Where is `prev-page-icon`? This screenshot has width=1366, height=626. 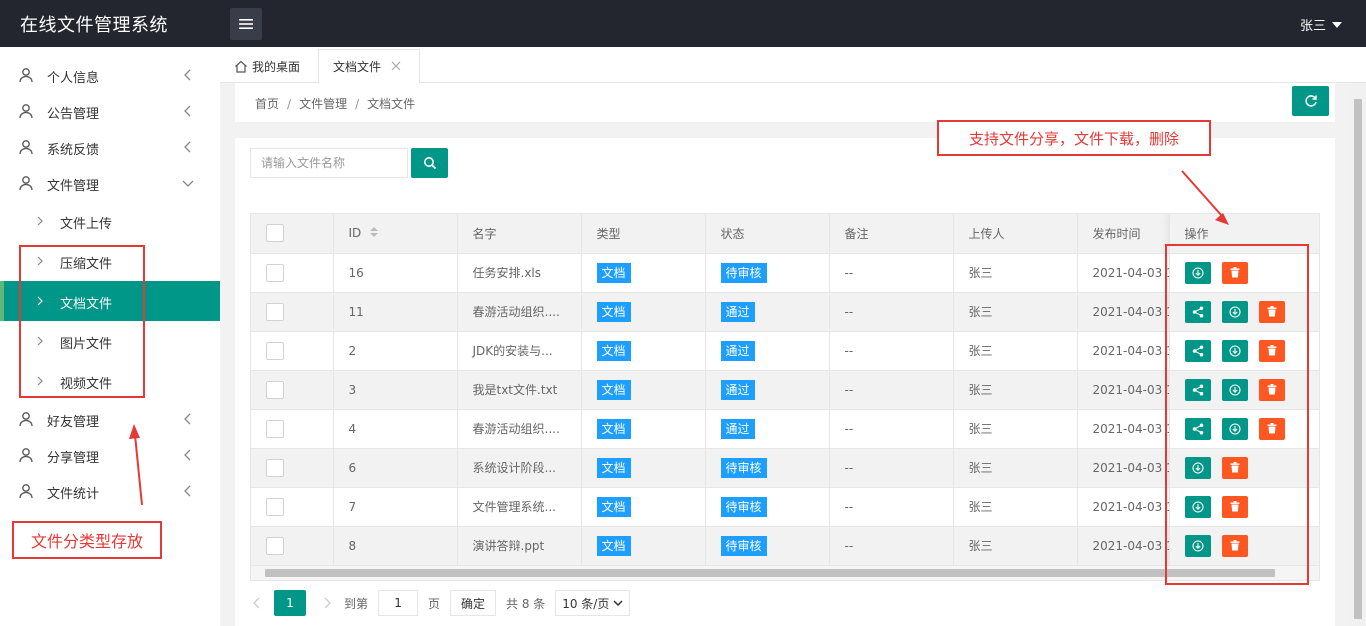 prev-page-icon is located at coordinates (257, 603).